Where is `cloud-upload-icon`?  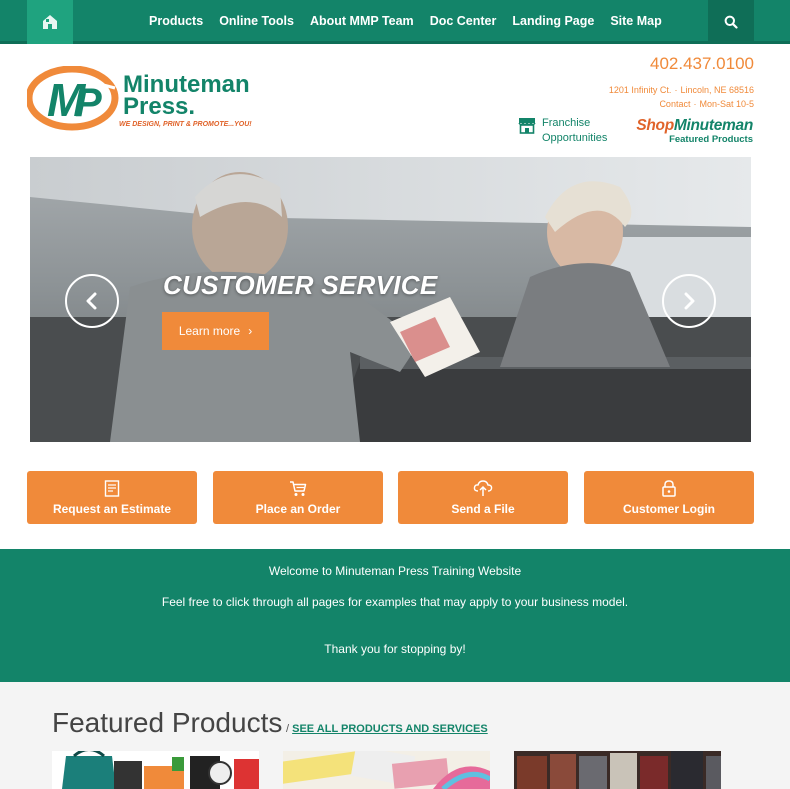
cloud-upload-icon is located at coordinates (483, 488).